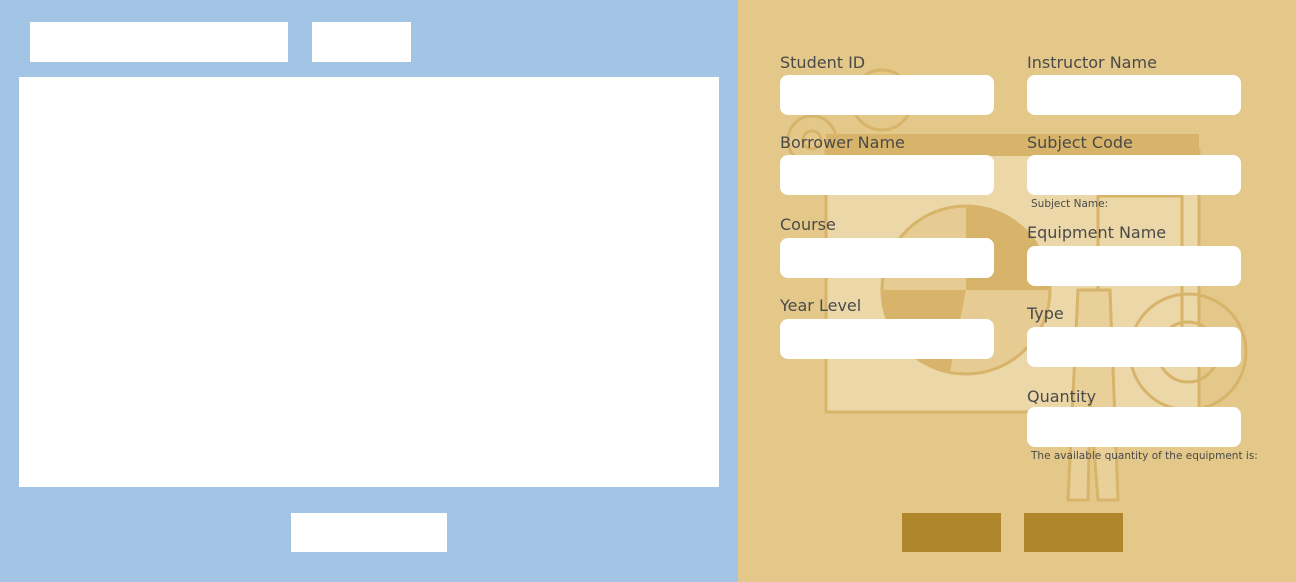  What do you see at coordinates (808, 224) in the screenshot?
I see `course-label: Course` at bounding box center [808, 224].